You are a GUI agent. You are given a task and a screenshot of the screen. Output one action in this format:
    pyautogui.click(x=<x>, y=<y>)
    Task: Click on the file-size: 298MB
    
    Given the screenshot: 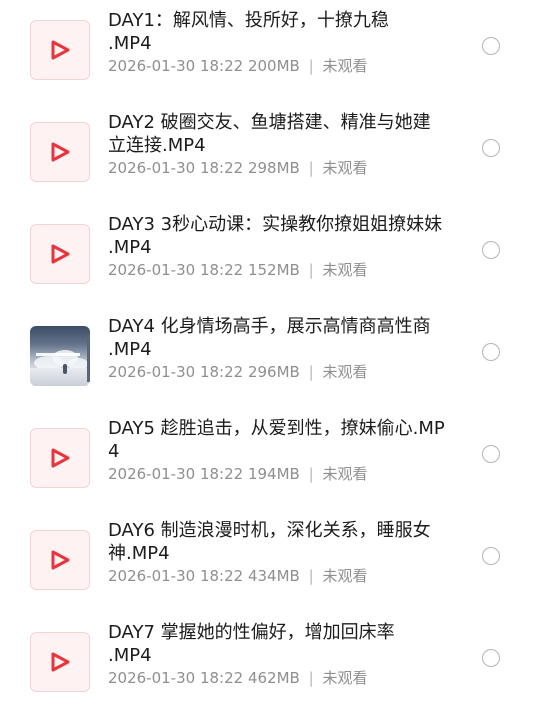 What is the action you would take?
    pyautogui.click(x=273, y=168)
    